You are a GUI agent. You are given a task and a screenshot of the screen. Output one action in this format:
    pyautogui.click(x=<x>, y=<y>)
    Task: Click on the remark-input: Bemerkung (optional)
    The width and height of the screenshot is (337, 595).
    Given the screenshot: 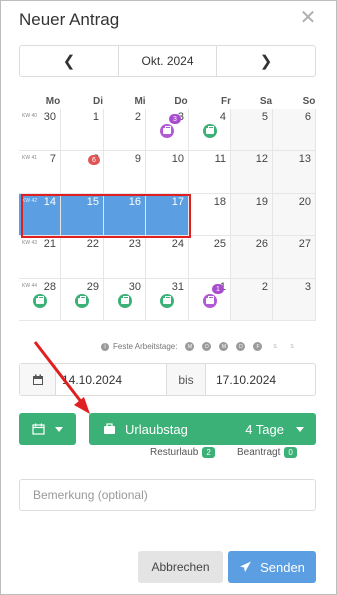 What is the action you would take?
    pyautogui.click(x=167, y=495)
    